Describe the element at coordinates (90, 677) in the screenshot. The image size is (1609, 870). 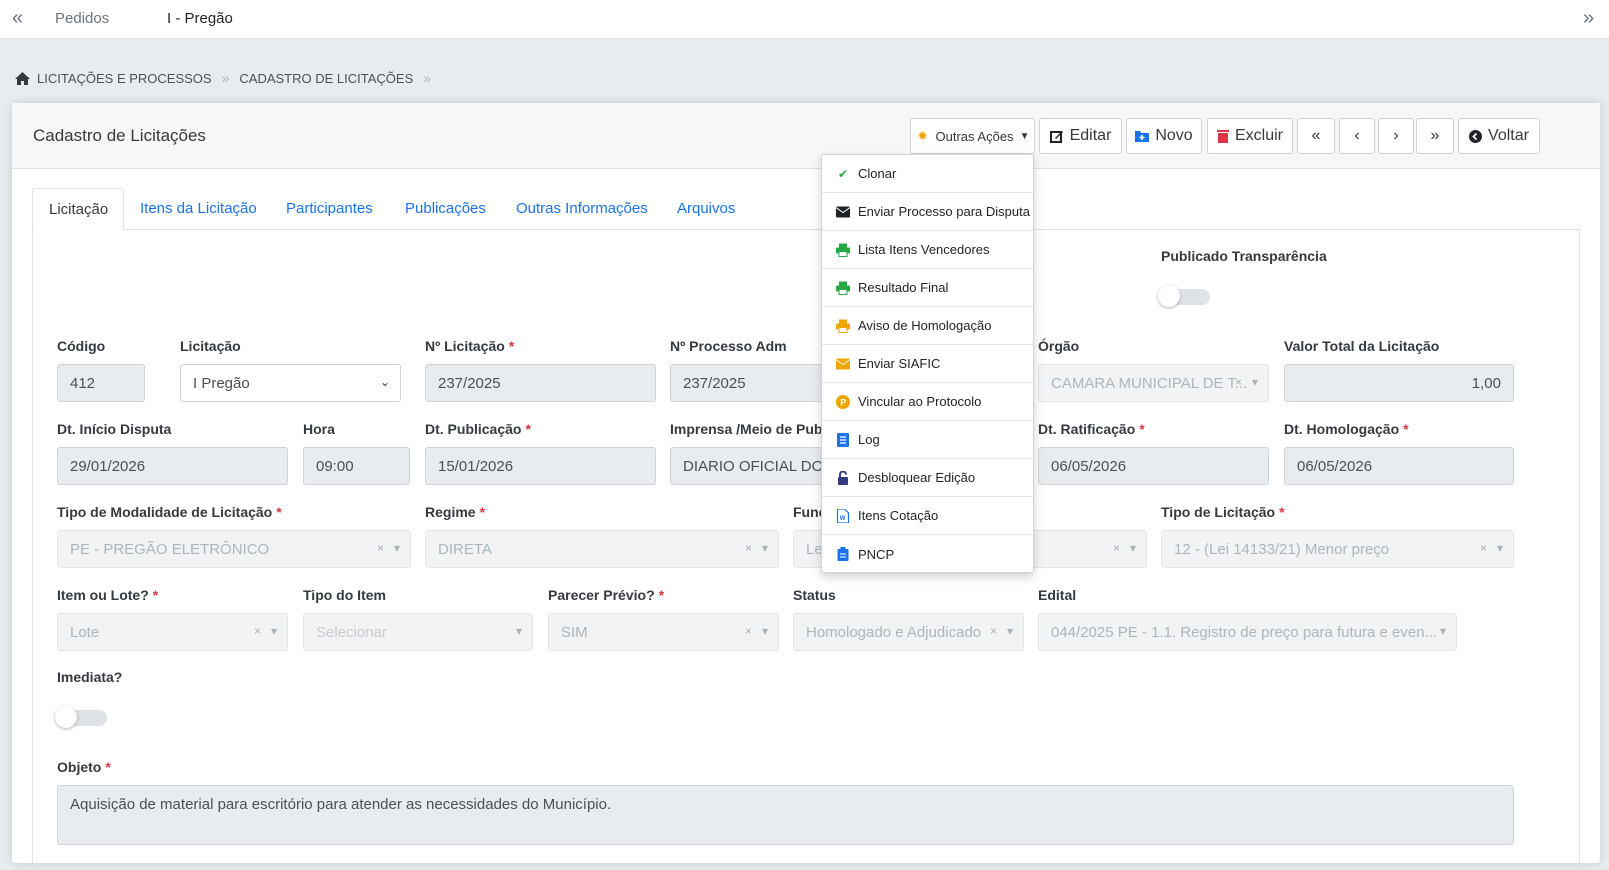
I see `imediata-label: Imediata?` at that location.